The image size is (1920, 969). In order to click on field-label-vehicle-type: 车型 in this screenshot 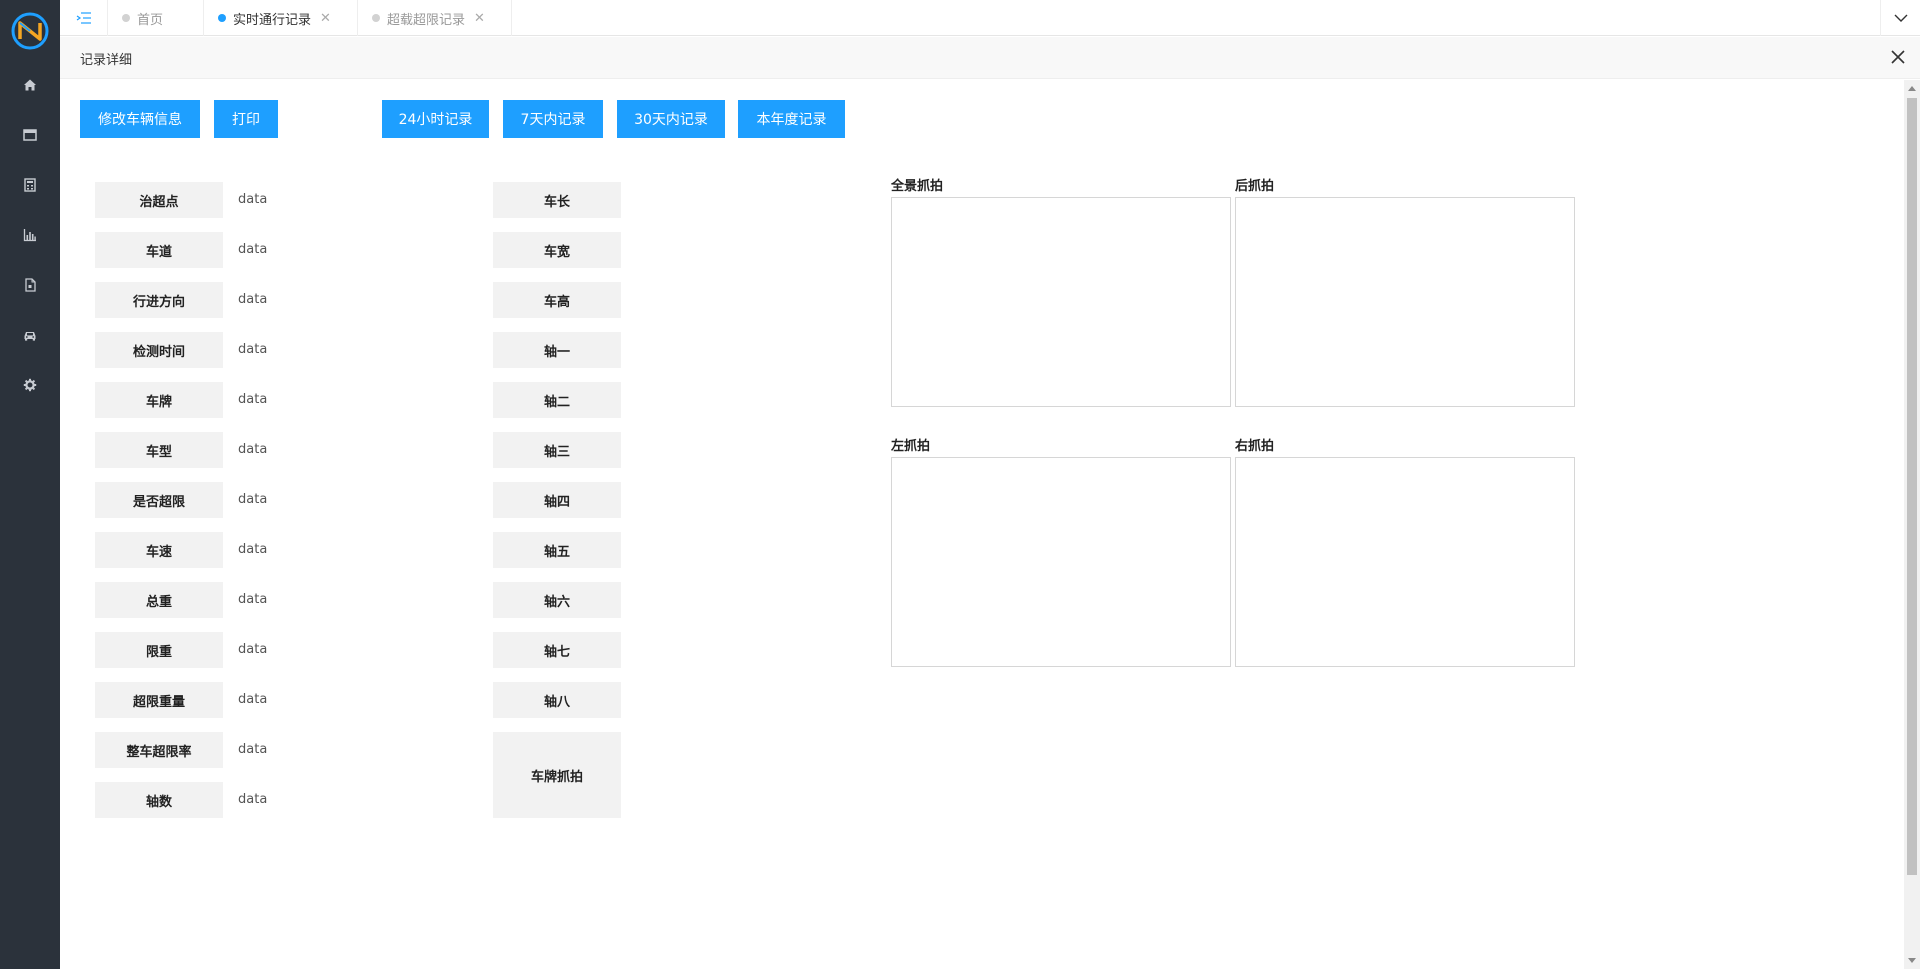, I will do `click(159, 450)`.